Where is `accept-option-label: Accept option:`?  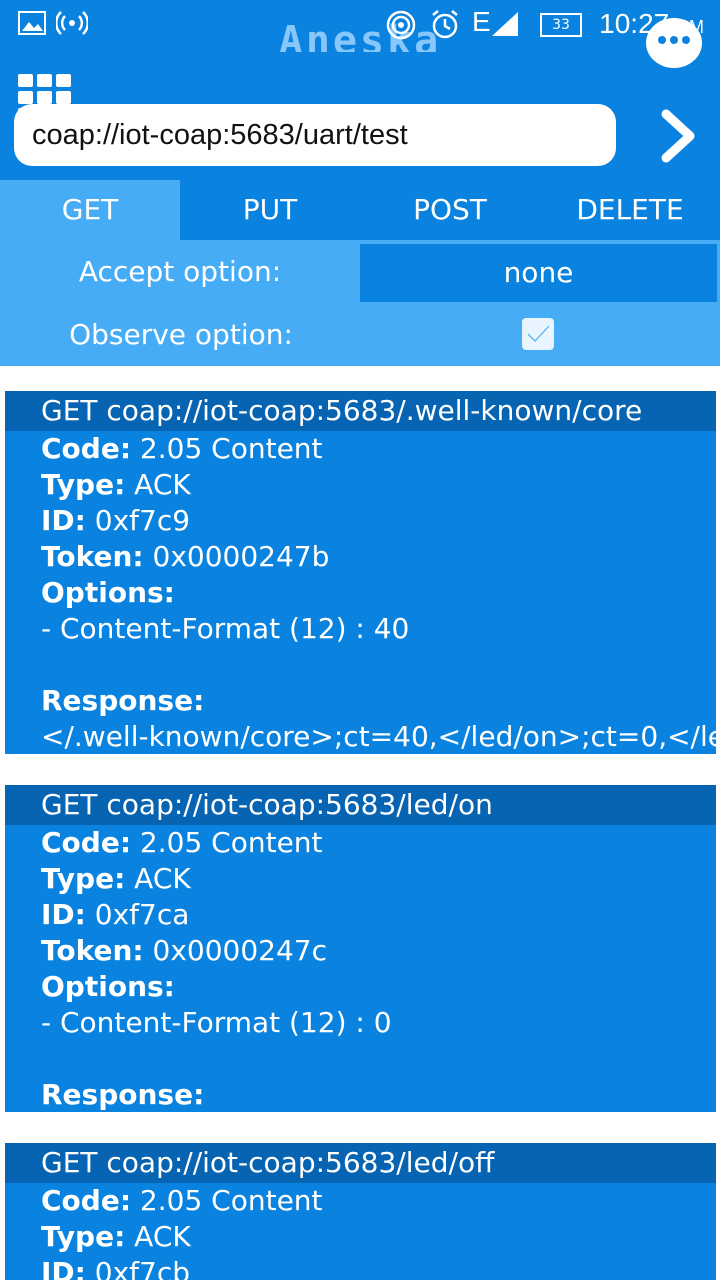 accept-option-label: Accept option: is located at coordinates (180, 271).